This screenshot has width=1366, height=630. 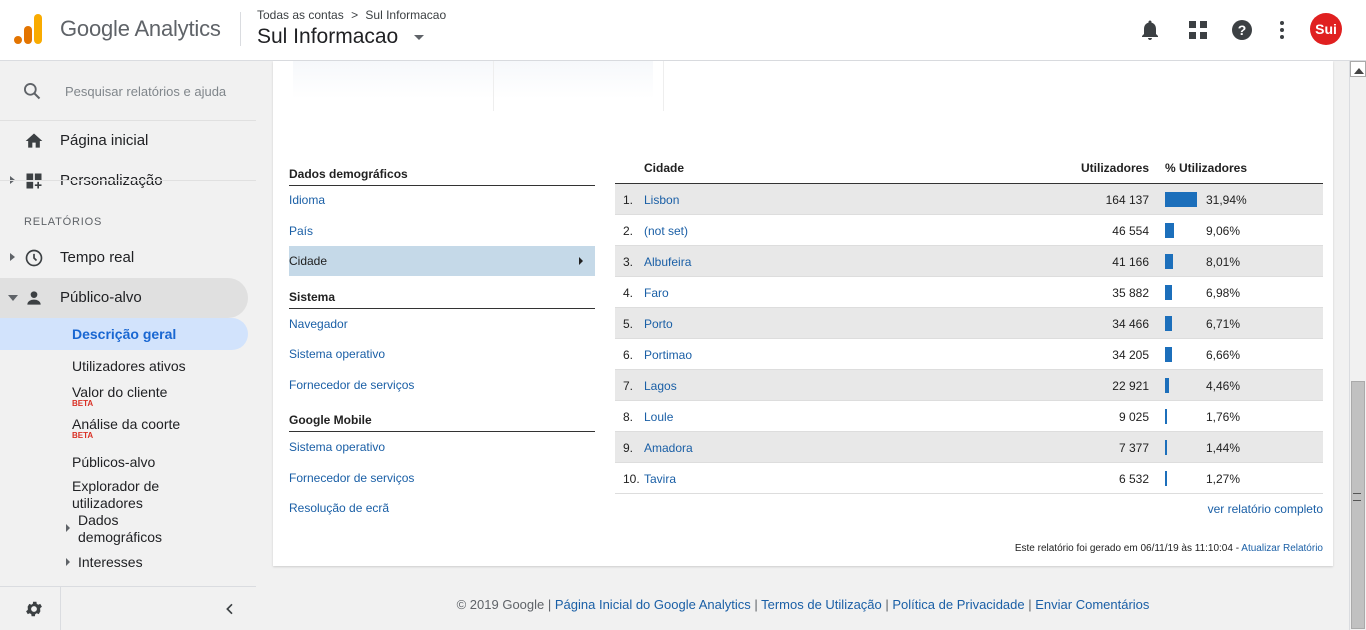 I want to click on dashboard-plus-icon, so click(x=34, y=181).